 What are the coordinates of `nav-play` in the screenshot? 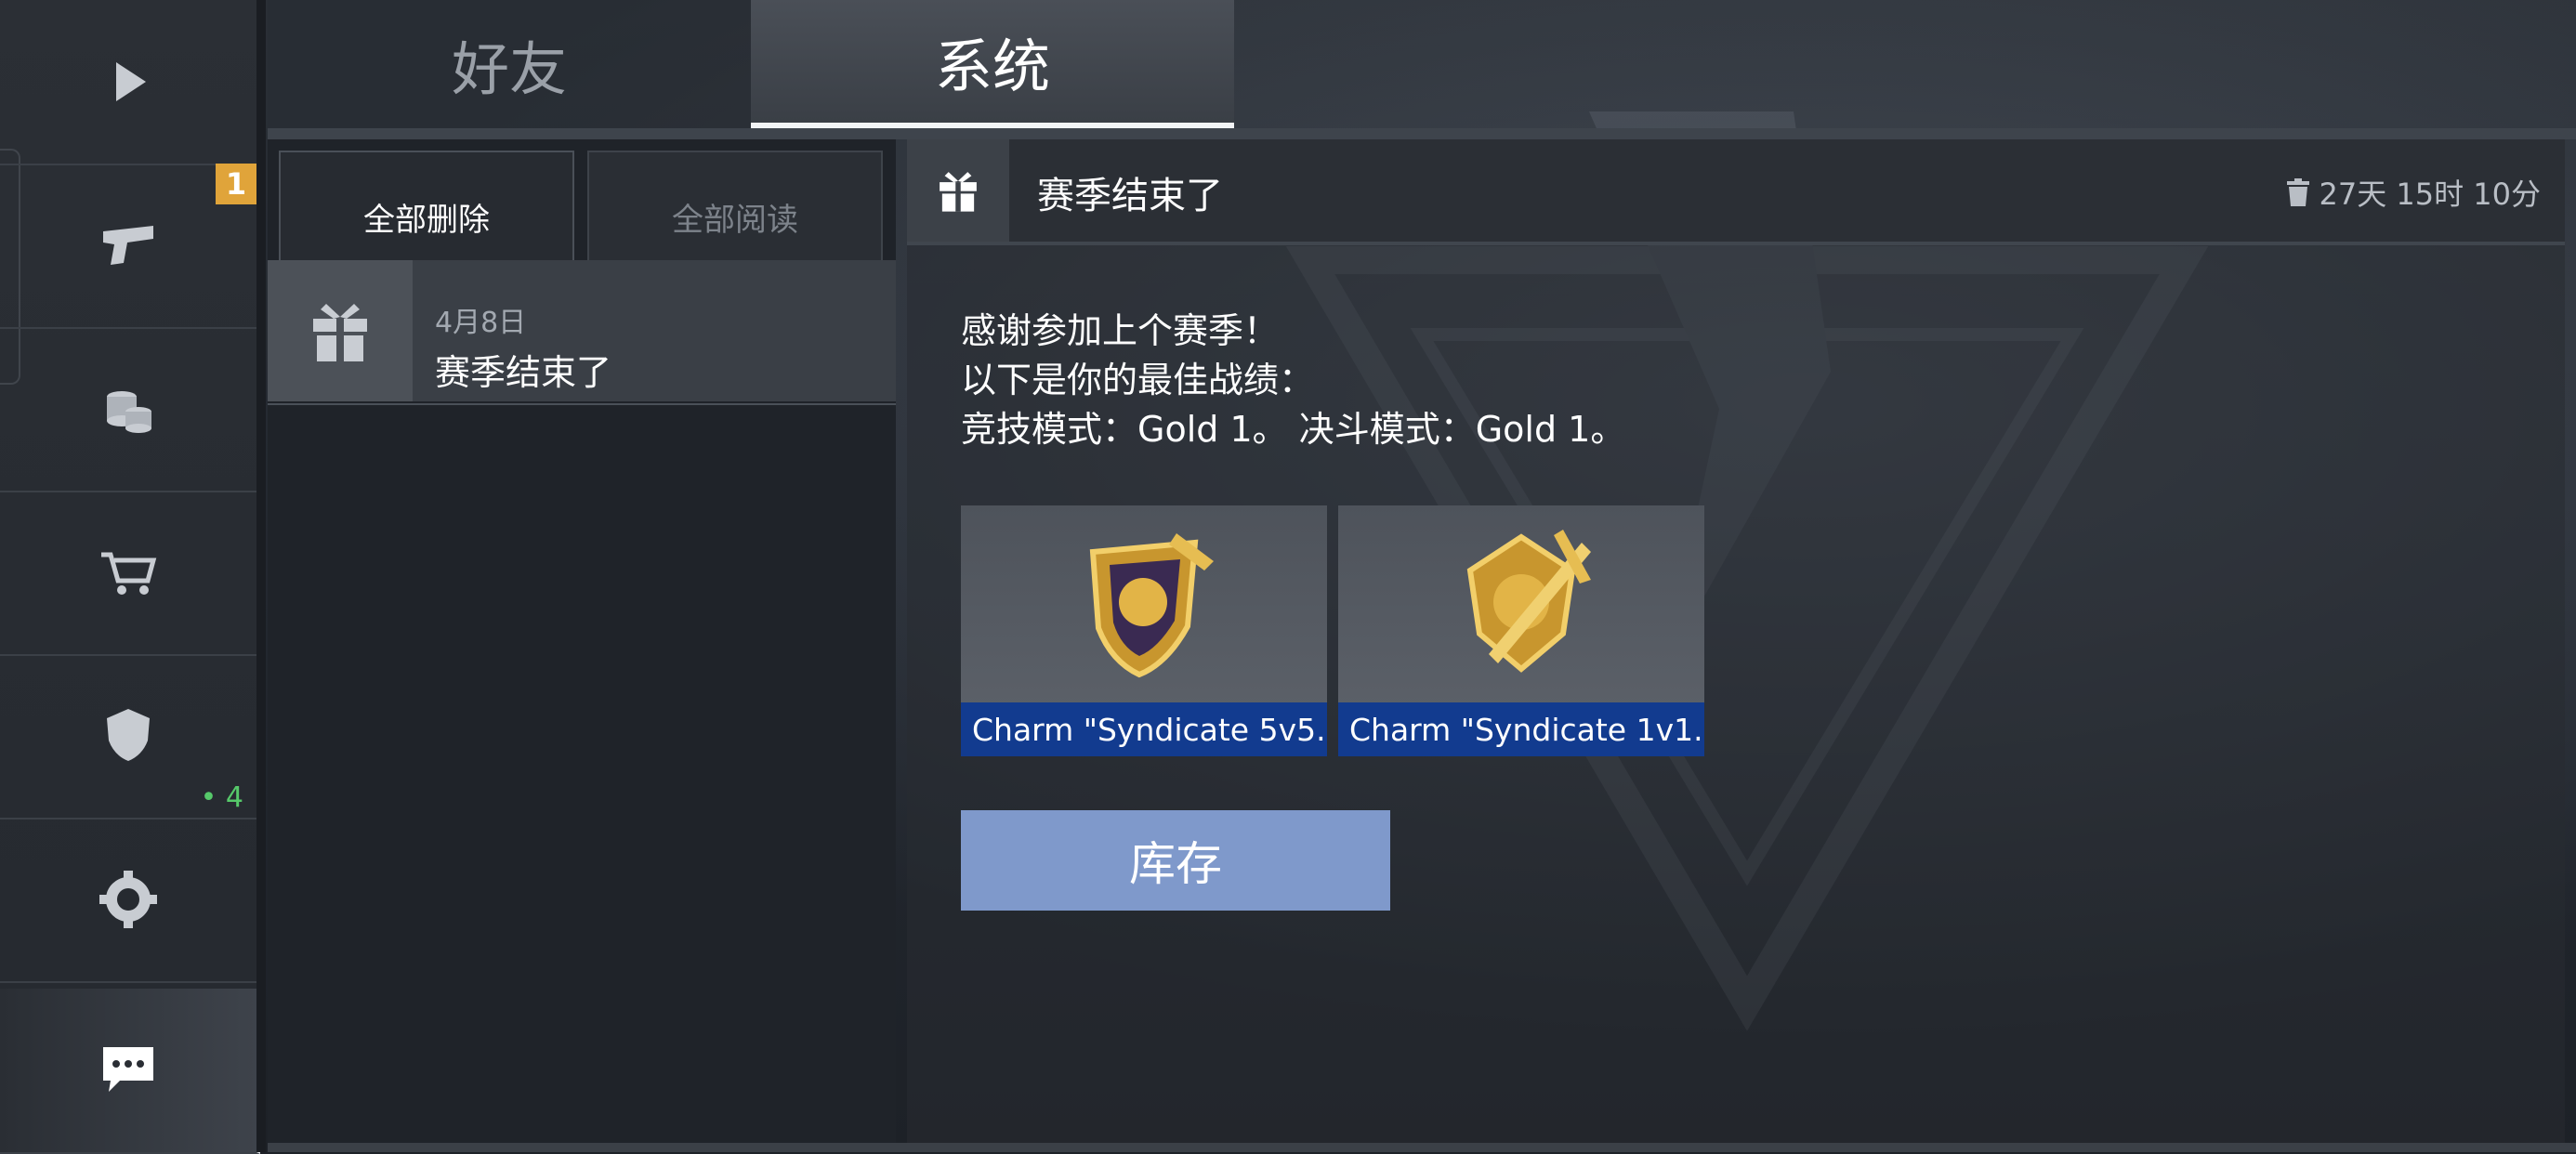 It's located at (128, 83).